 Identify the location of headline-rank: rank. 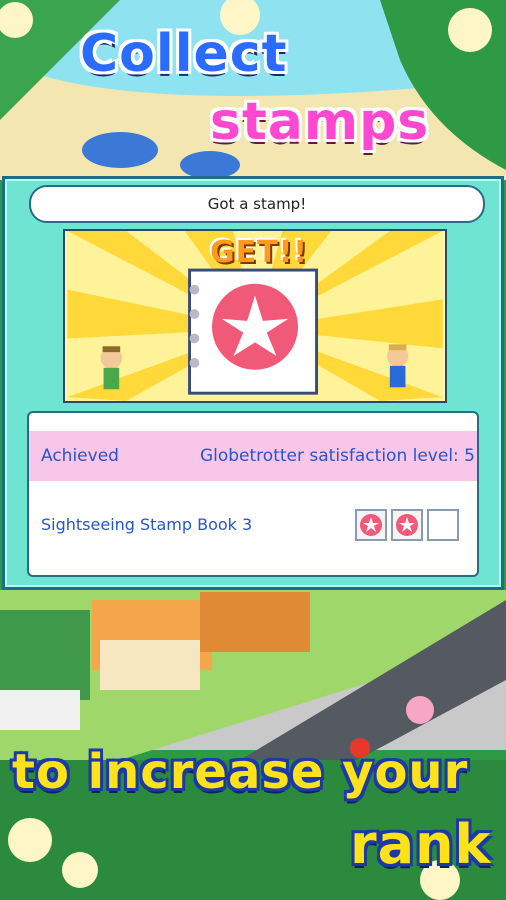
(421, 844).